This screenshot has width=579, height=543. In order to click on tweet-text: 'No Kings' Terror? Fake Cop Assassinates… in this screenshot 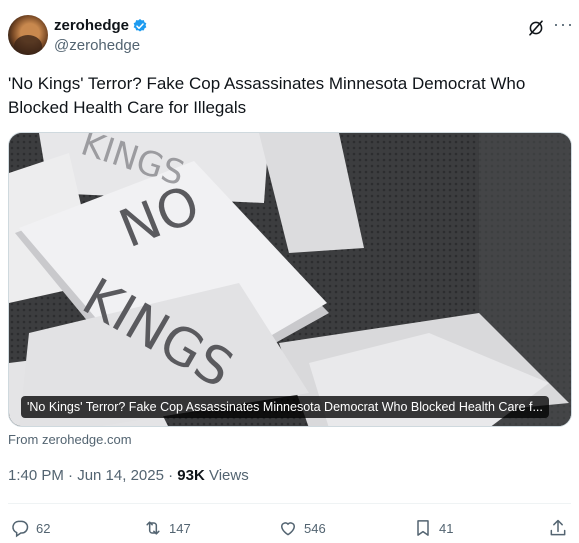, I will do `click(267, 95)`.